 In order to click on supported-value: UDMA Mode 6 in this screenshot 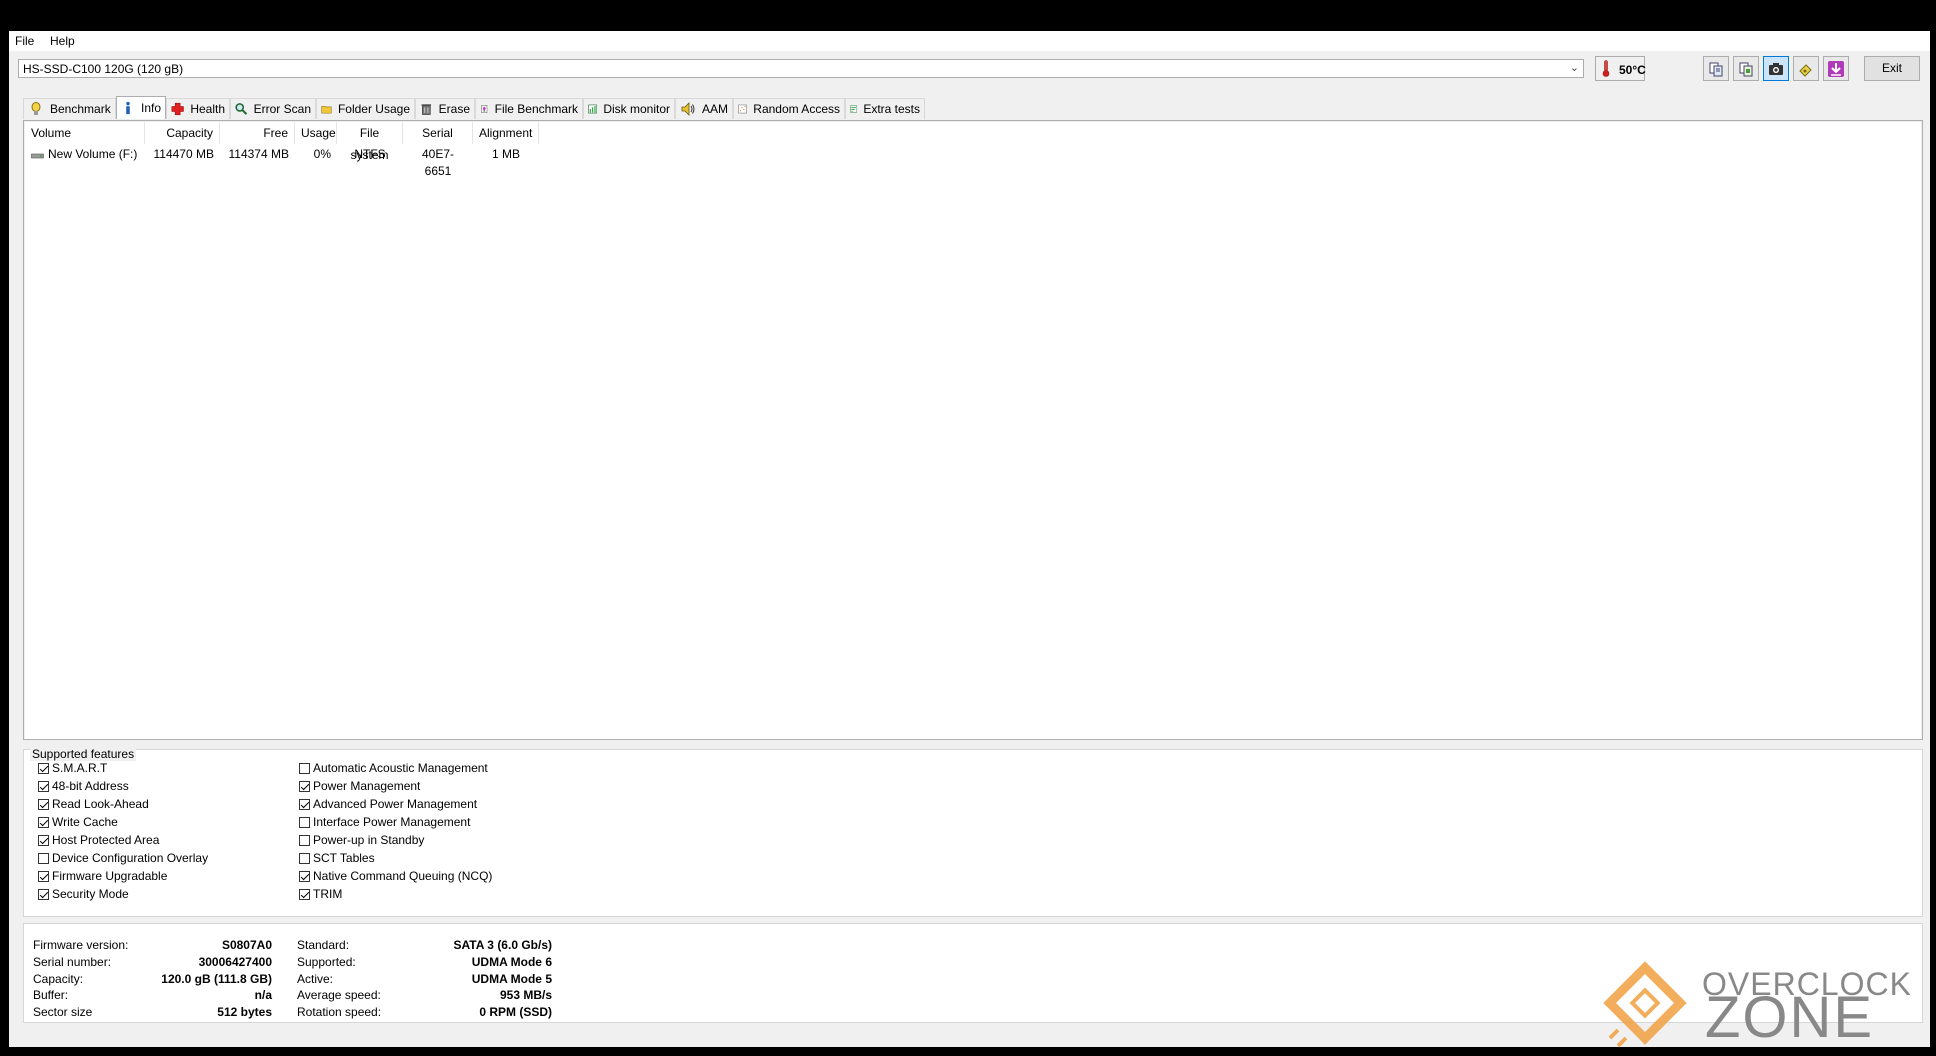, I will do `click(511, 962)`.